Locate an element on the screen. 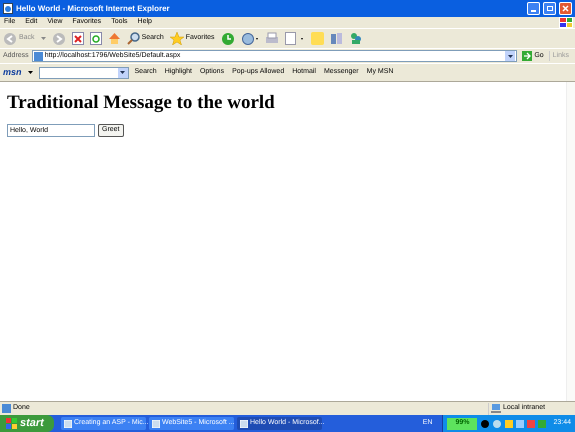 The width and height of the screenshot is (575, 432). go-arrow-icon is located at coordinates (527, 56).